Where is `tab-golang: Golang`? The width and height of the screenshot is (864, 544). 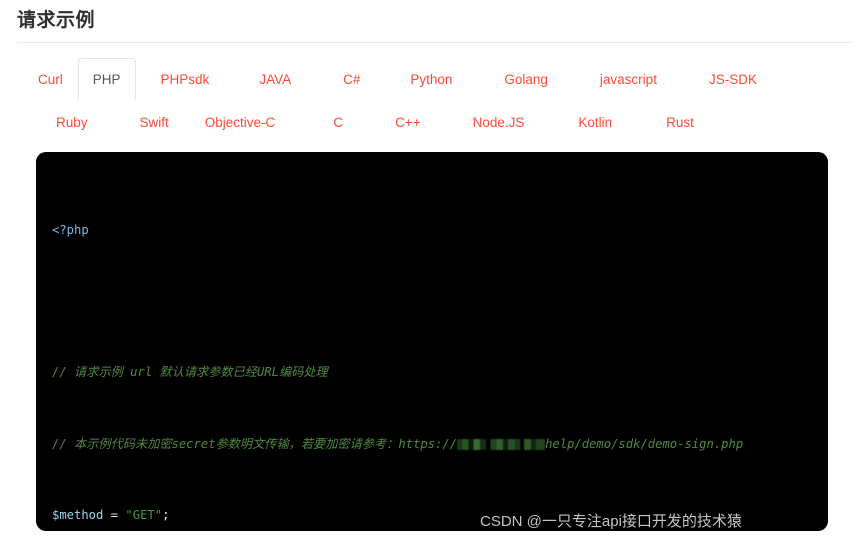 tab-golang: Golang is located at coordinates (526, 79).